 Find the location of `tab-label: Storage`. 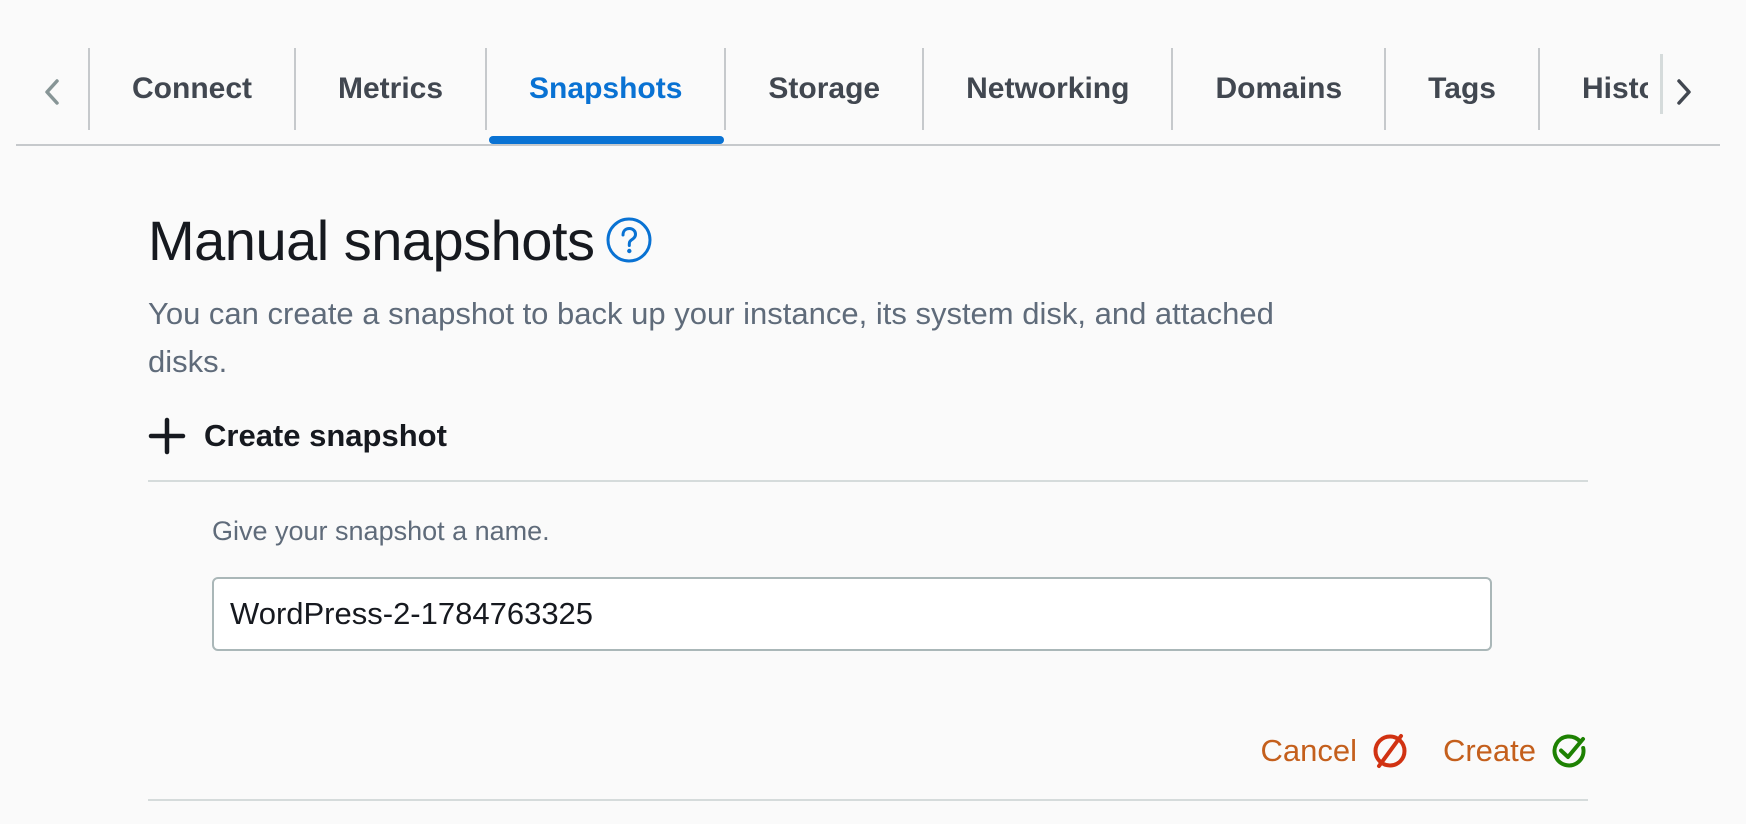

tab-label: Storage is located at coordinates (824, 88).